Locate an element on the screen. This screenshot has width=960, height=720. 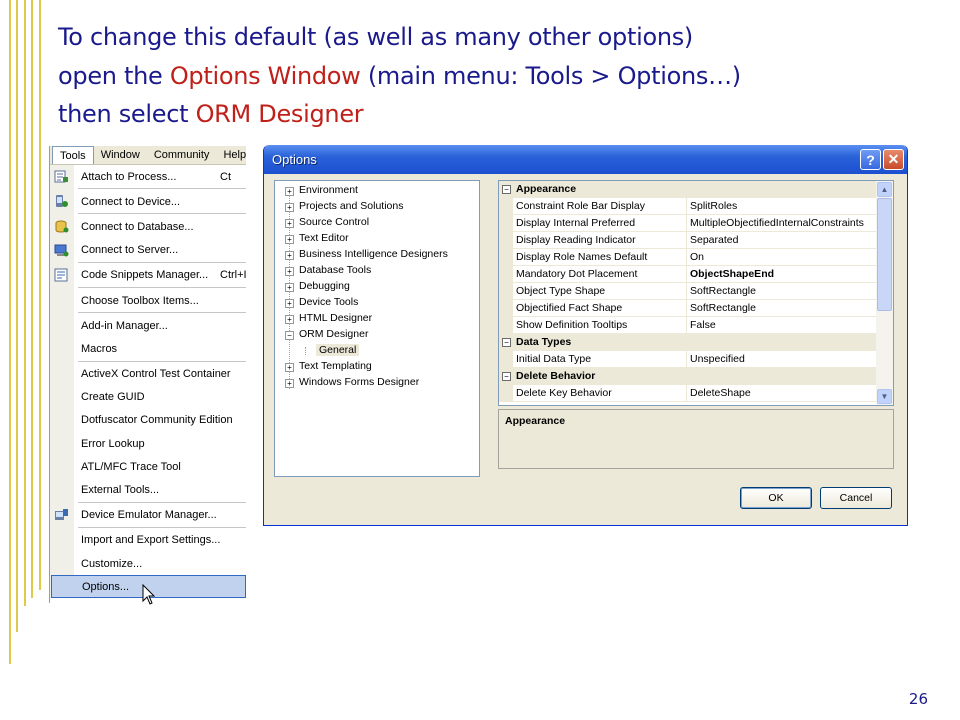
menu-item-code-snippets: Code Snippets Manager... Ctrl+I is located at coordinates (148, 275).